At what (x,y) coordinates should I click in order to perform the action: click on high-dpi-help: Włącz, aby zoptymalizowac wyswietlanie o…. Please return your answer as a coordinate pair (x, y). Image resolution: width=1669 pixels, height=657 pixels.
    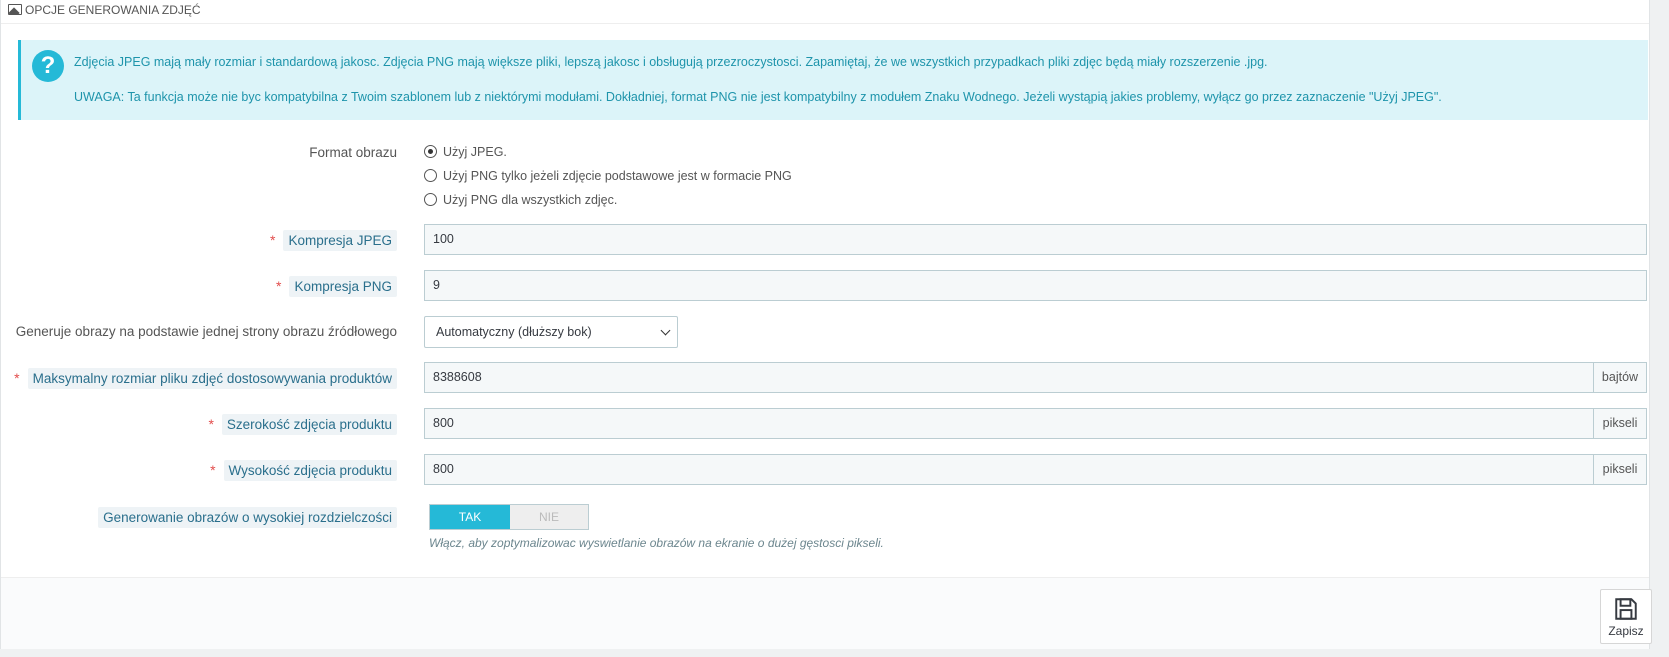
    Looking at the image, I should click on (656, 543).